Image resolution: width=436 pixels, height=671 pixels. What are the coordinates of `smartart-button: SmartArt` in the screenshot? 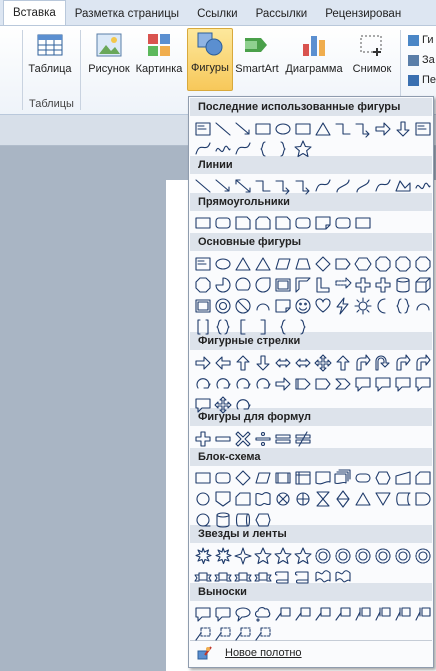 It's located at (257, 52).